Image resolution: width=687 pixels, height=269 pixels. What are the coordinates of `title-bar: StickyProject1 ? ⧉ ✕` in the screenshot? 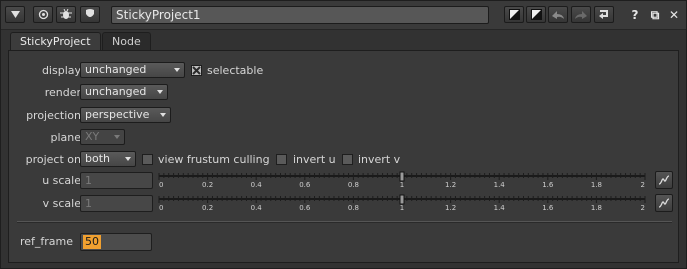 It's located at (343, 15).